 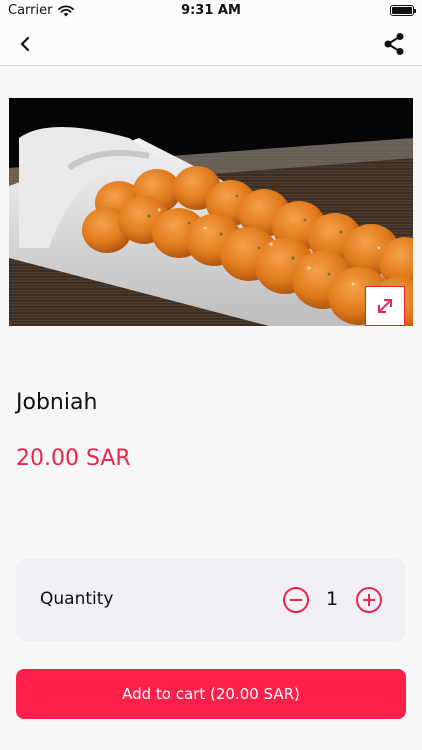 I want to click on expand-icon, so click(x=385, y=306).